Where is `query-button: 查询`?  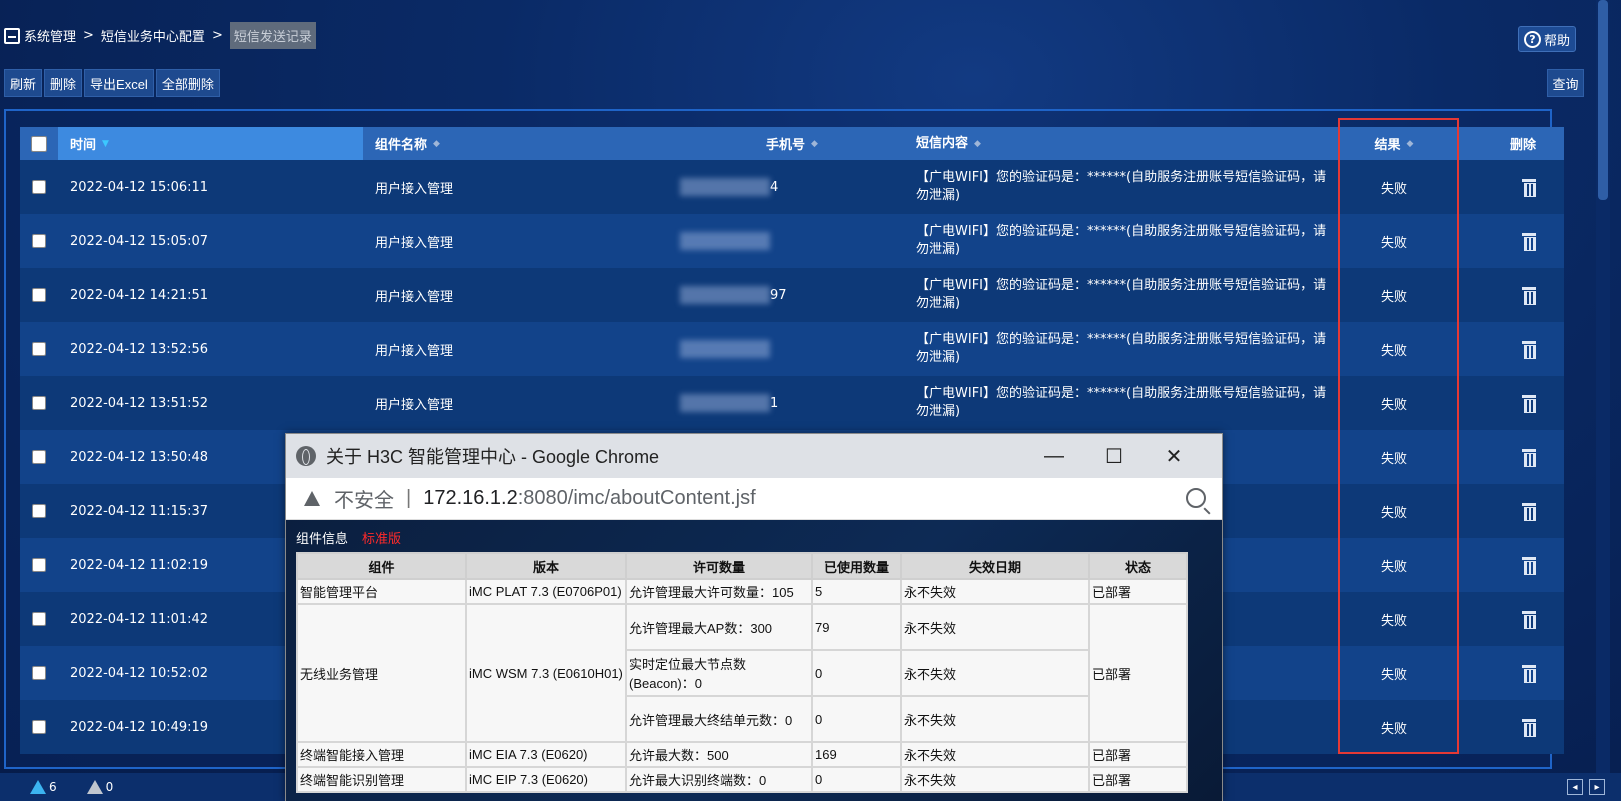 query-button: 查询 is located at coordinates (1565, 83).